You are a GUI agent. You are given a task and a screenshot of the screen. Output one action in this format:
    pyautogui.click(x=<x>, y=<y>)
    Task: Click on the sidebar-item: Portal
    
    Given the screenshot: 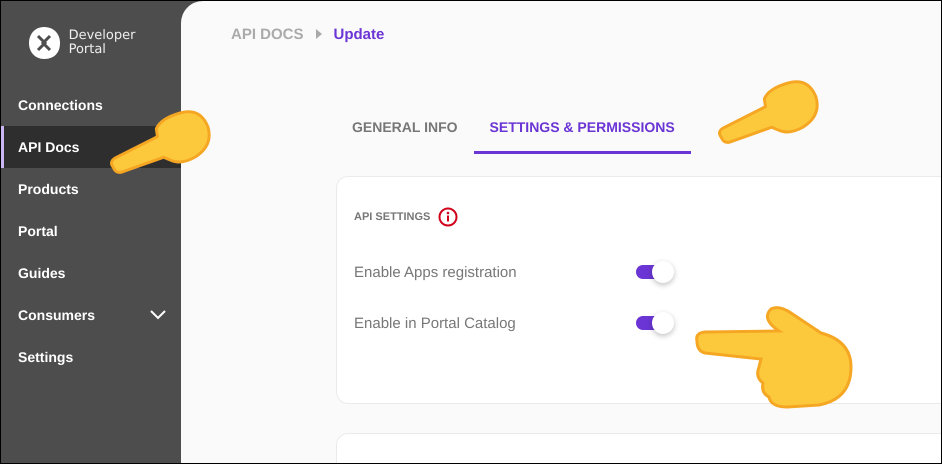 What is the action you would take?
    pyautogui.click(x=91, y=231)
    